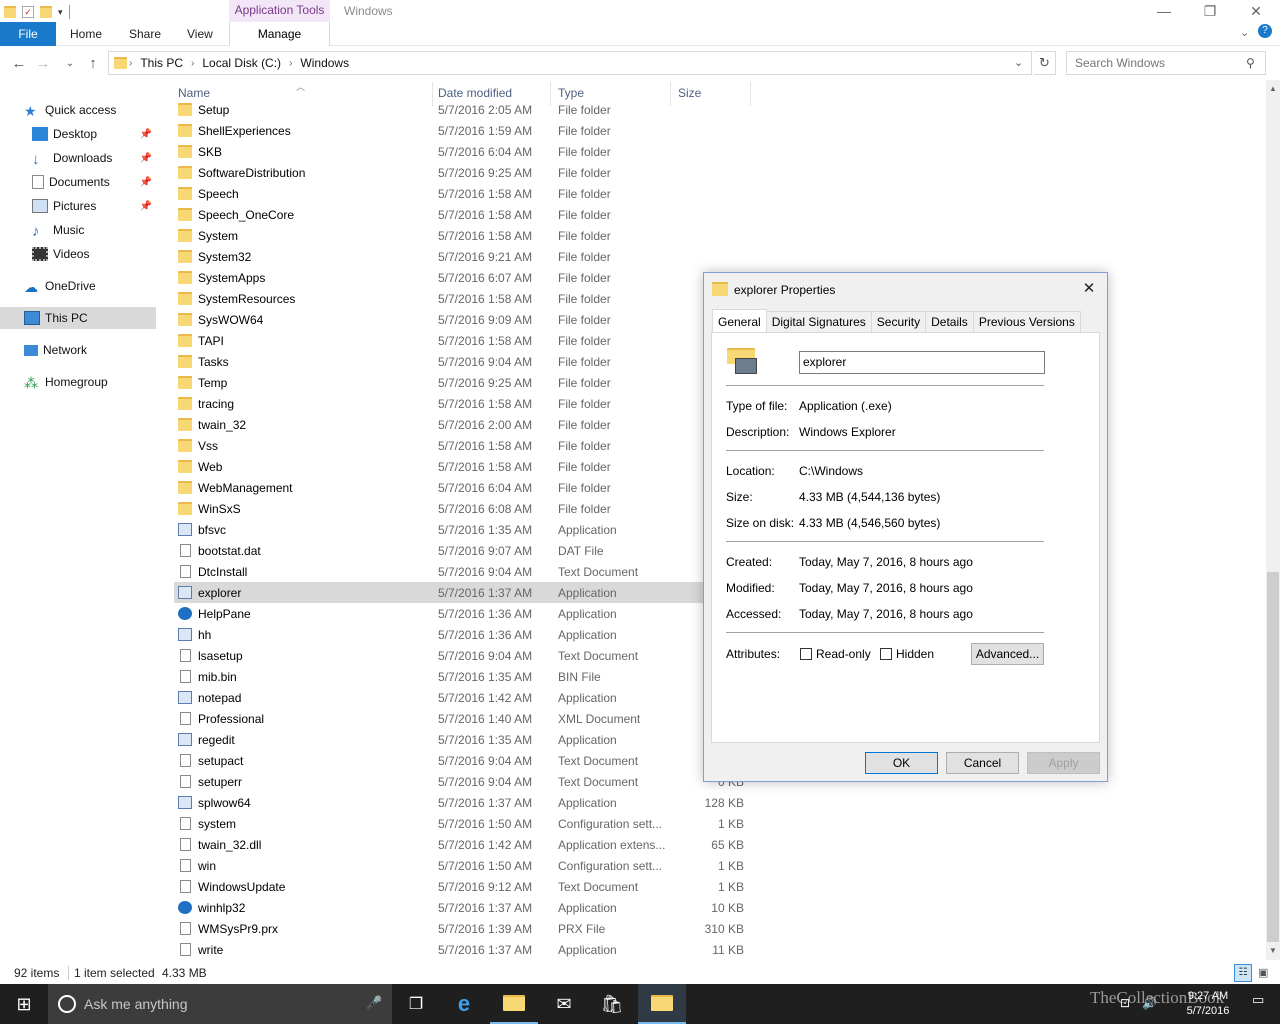 The image size is (1280, 1024). What do you see at coordinates (1256, 11) in the screenshot?
I see `close-button: ✕` at bounding box center [1256, 11].